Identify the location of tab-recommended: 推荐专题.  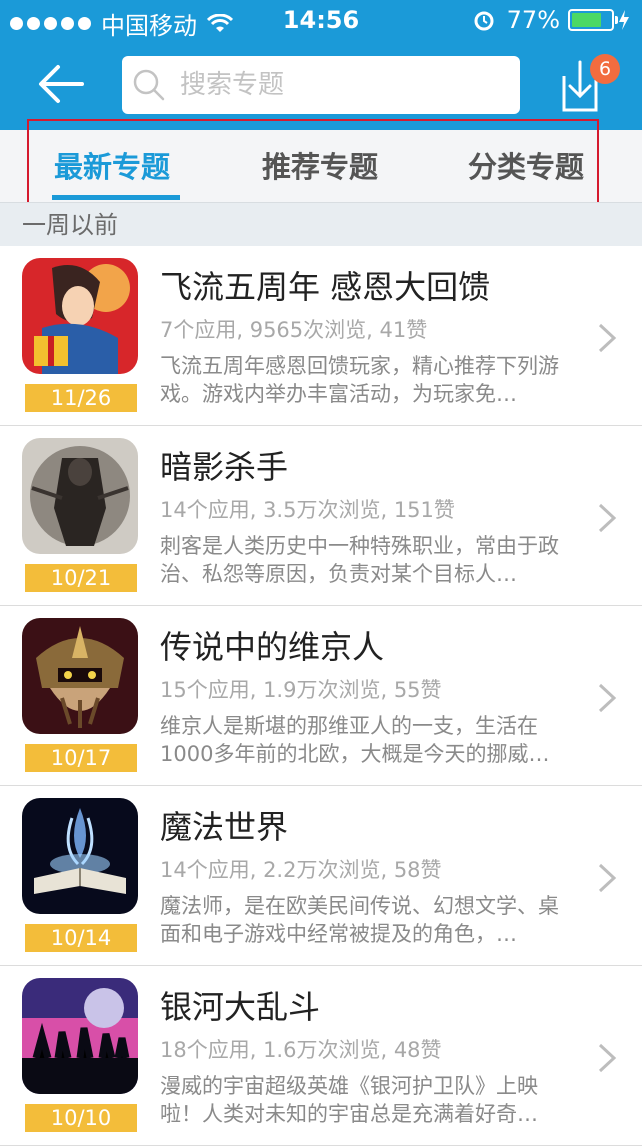
(320, 165).